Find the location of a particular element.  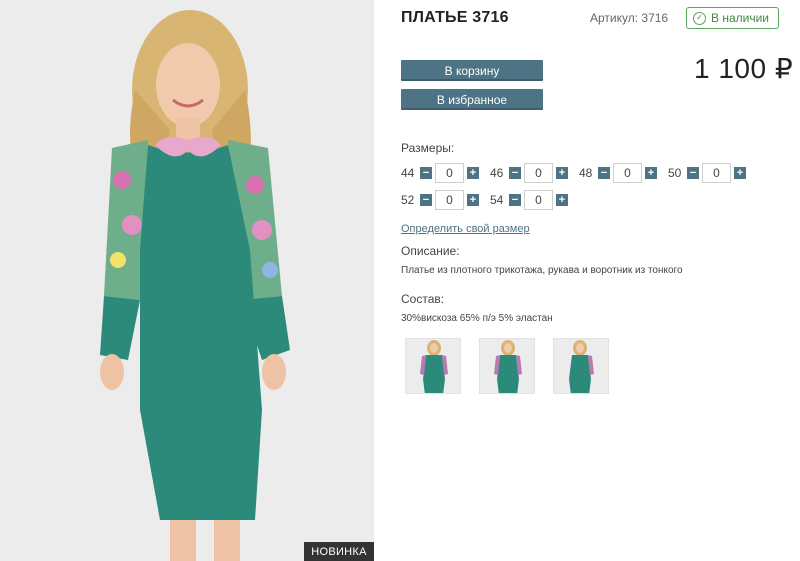

product-title: ПЛАТЬЕ 3716 is located at coordinates (455, 17).